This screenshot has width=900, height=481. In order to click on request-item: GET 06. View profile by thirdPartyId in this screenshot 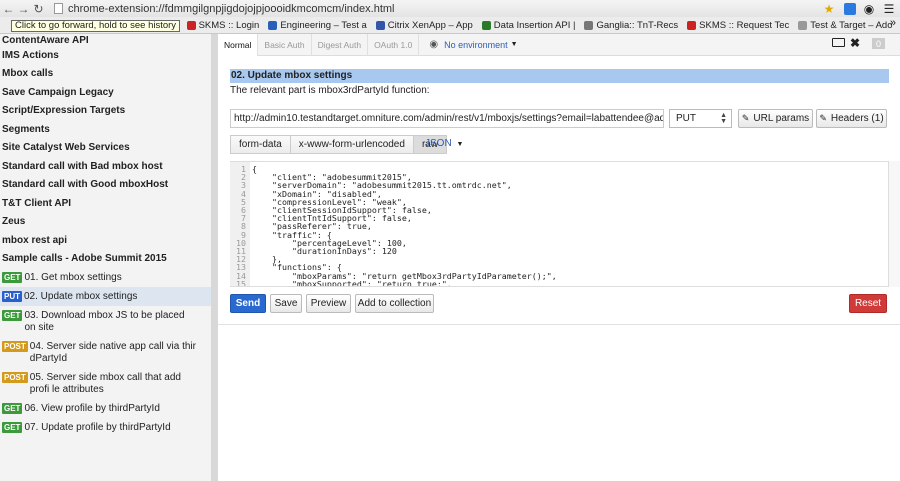, I will do `click(105, 408)`.